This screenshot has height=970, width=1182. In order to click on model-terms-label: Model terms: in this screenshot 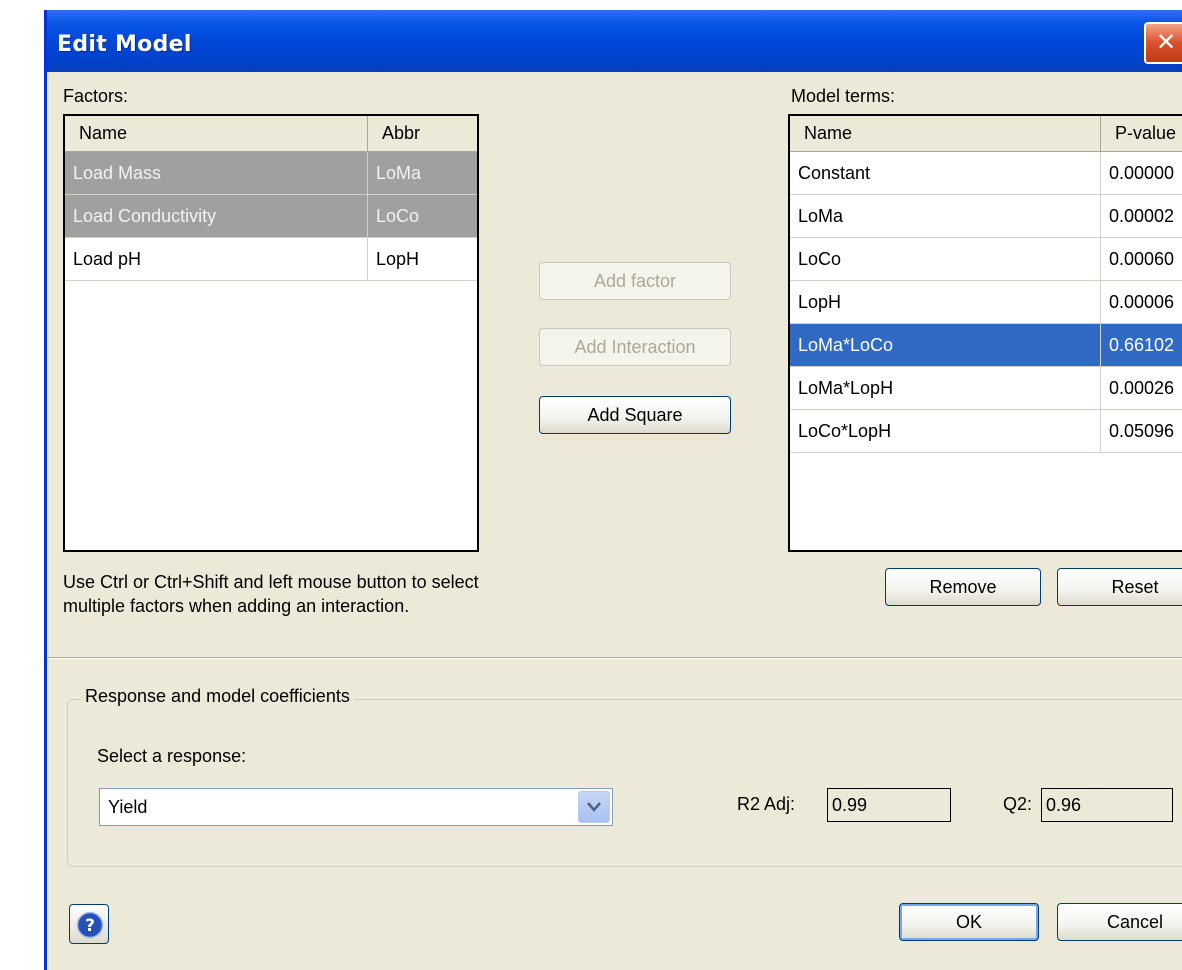, I will do `click(843, 96)`.